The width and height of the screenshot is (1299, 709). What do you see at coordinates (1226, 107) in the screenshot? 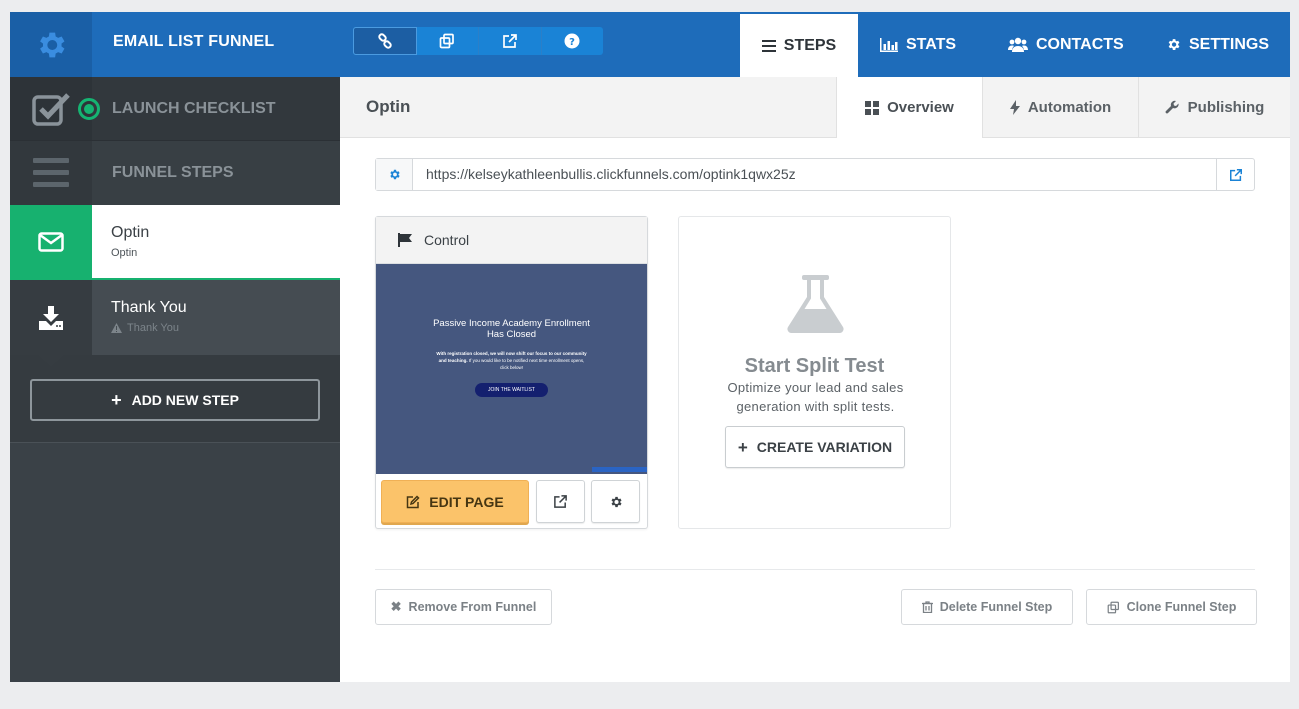
I see `tab-publishing-label: Publishing` at bounding box center [1226, 107].